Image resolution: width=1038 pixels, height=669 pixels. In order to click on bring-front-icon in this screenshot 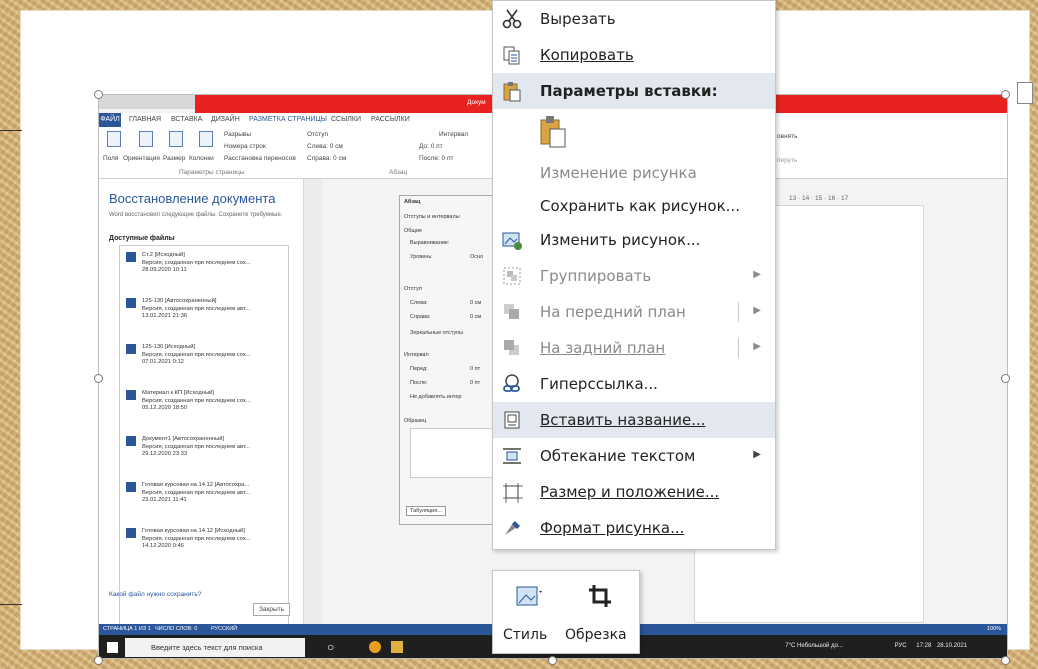, I will do `click(511, 311)`.